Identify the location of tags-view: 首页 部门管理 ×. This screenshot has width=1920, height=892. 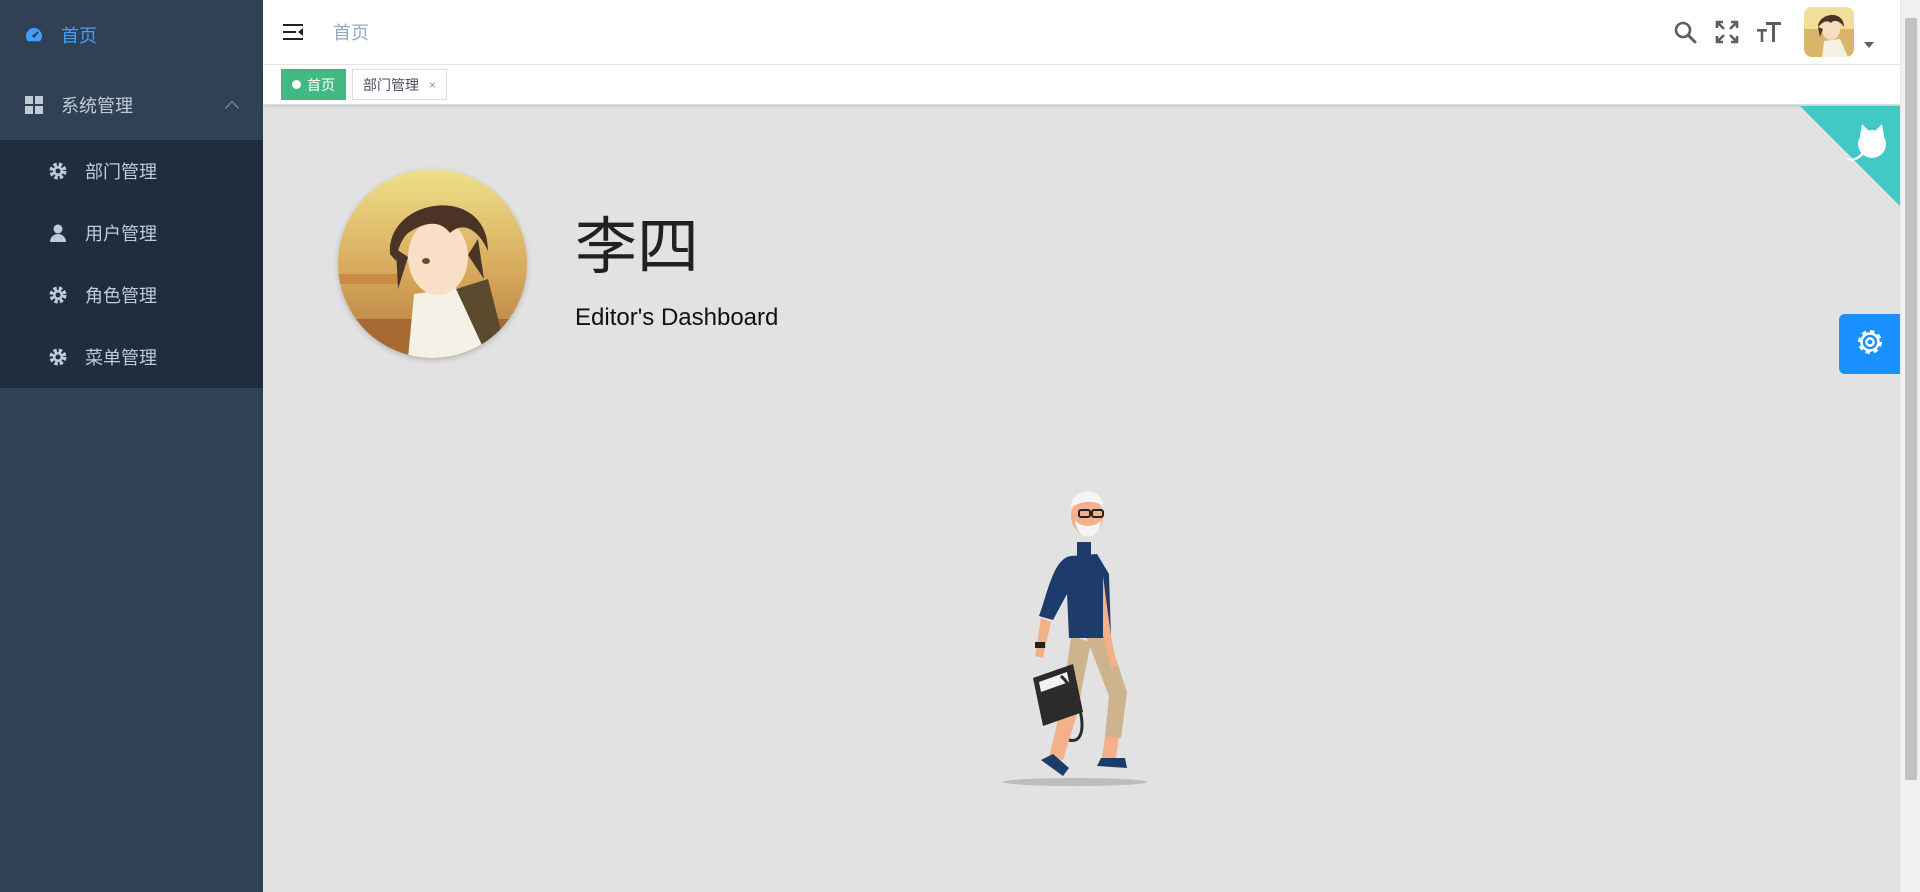
(1081, 85).